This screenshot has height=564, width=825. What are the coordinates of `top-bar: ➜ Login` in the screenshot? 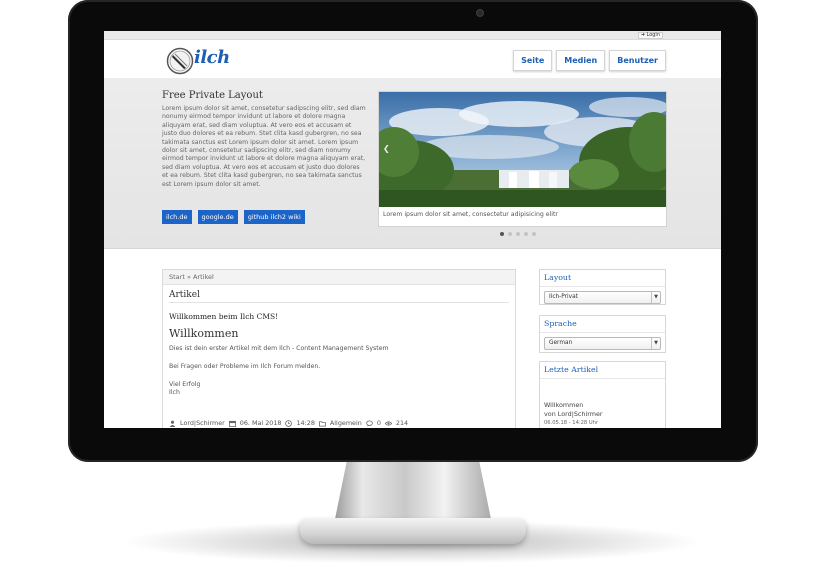 It's located at (412, 35).